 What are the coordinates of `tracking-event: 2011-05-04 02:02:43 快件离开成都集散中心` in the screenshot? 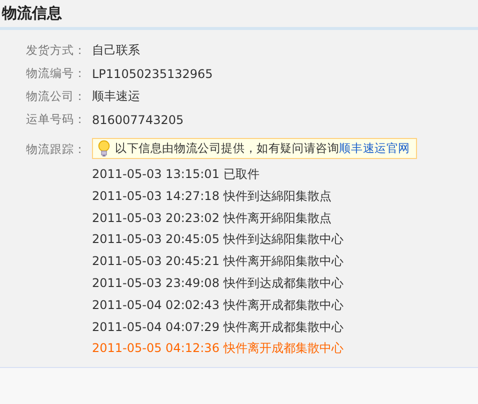 It's located at (218, 305).